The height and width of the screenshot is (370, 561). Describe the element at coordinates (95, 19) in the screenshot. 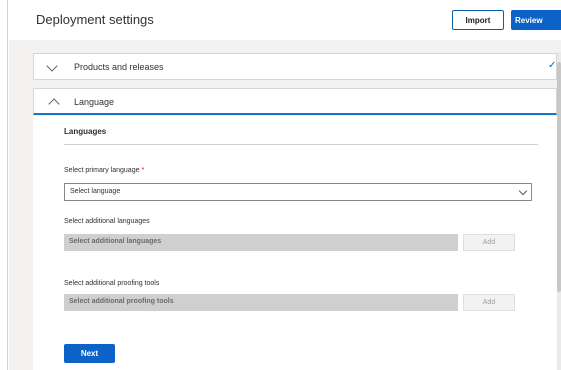

I see `page-title: Deployment settings` at that location.